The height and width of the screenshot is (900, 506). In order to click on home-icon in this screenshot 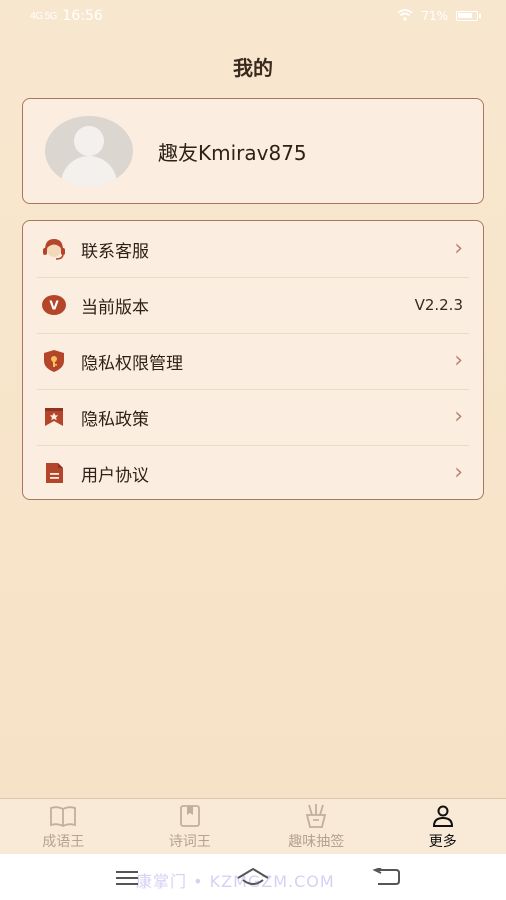, I will do `click(253, 878)`.